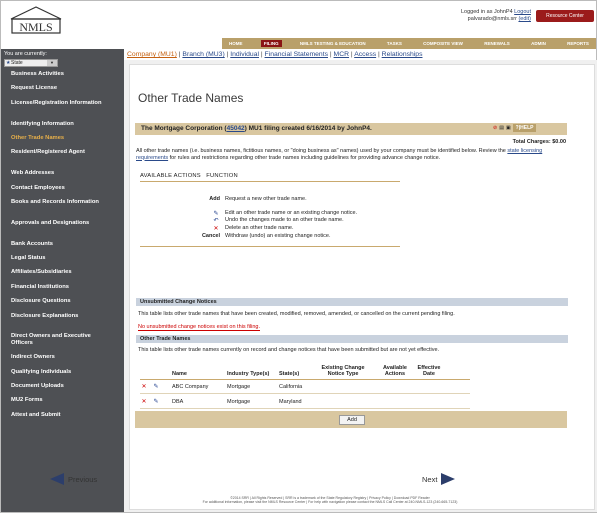 Image resolution: width=597 pixels, height=513 pixels. Describe the element at coordinates (289, 374) in the screenshot. I see `column-header: State(s)` at that location.